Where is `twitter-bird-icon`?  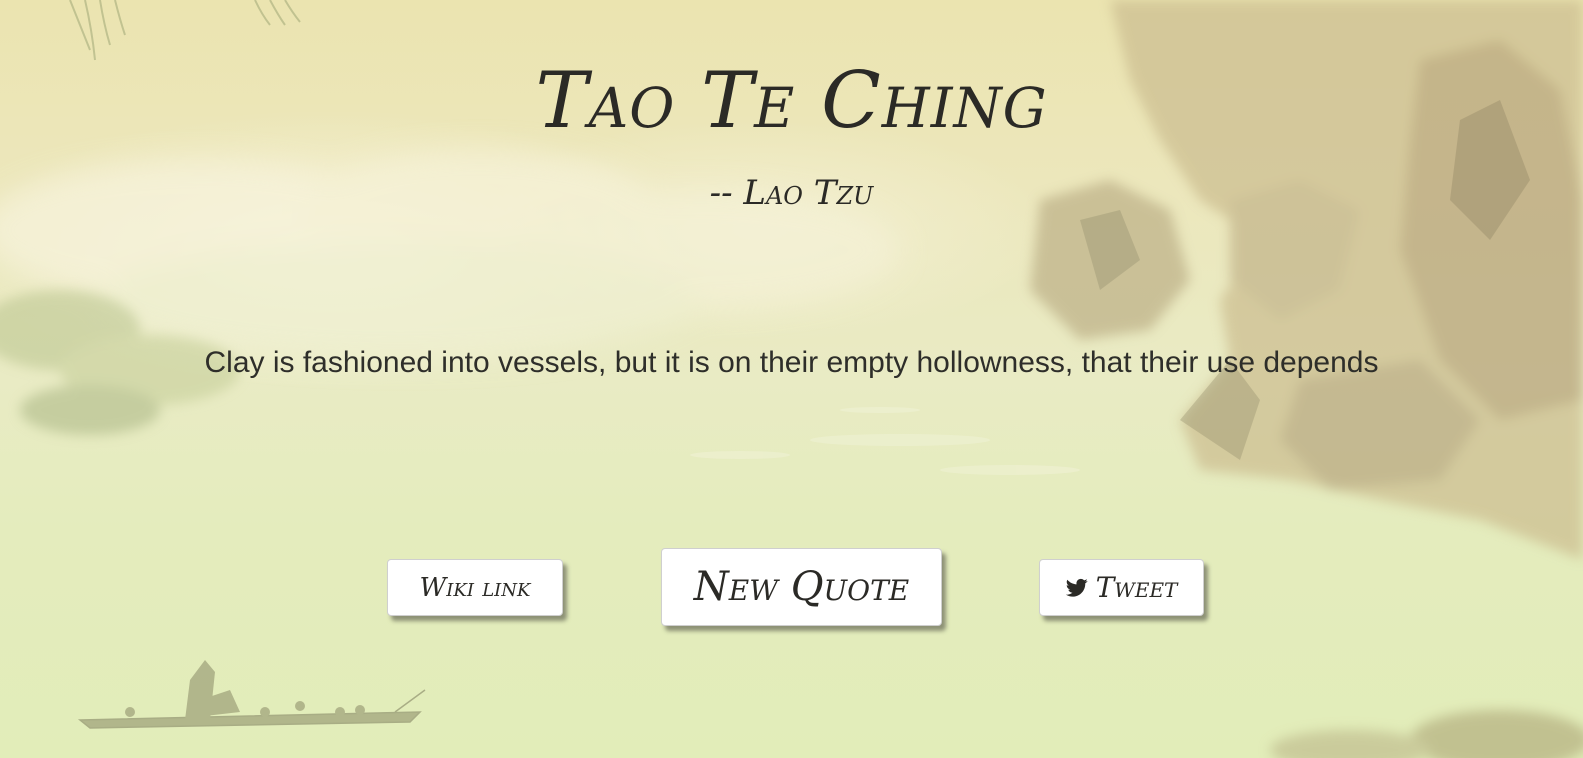 twitter-bird-icon is located at coordinates (1076, 587).